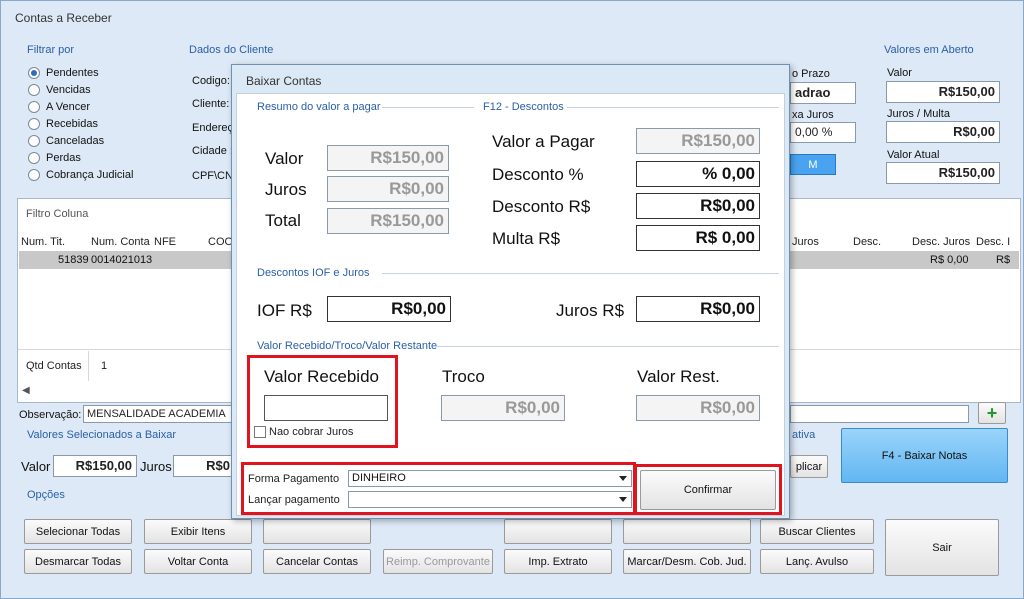 The width and height of the screenshot is (1024, 599). I want to click on iof-label: IOF R$, so click(284, 310).